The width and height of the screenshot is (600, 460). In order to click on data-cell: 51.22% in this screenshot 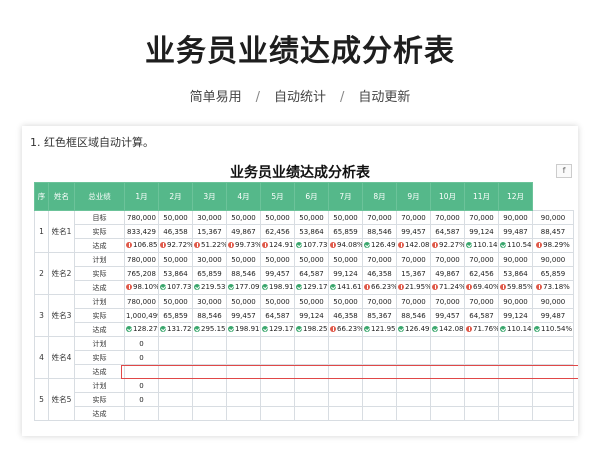, I will do `click(209, 245)`.